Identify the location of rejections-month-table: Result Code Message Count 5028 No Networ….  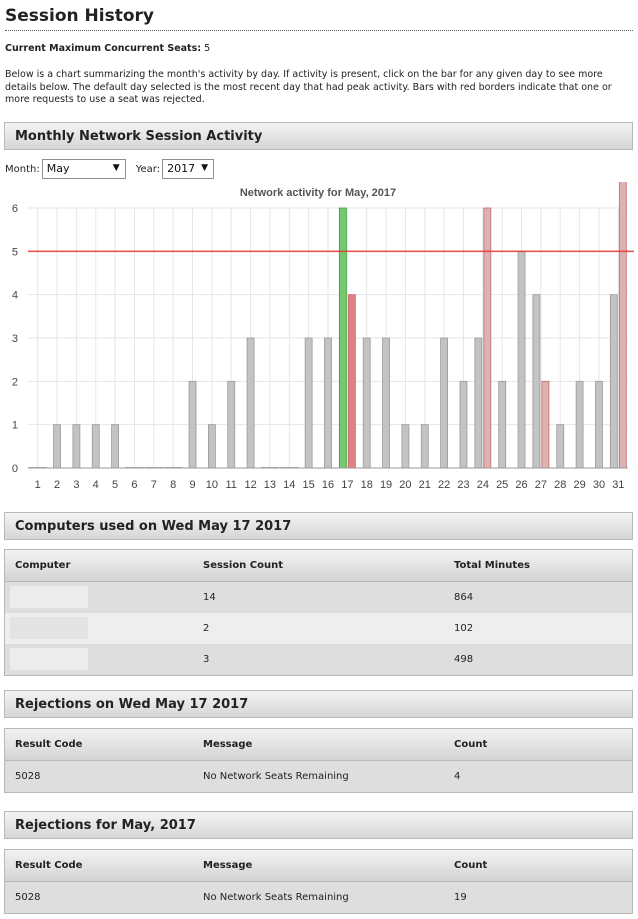
(318, 881).